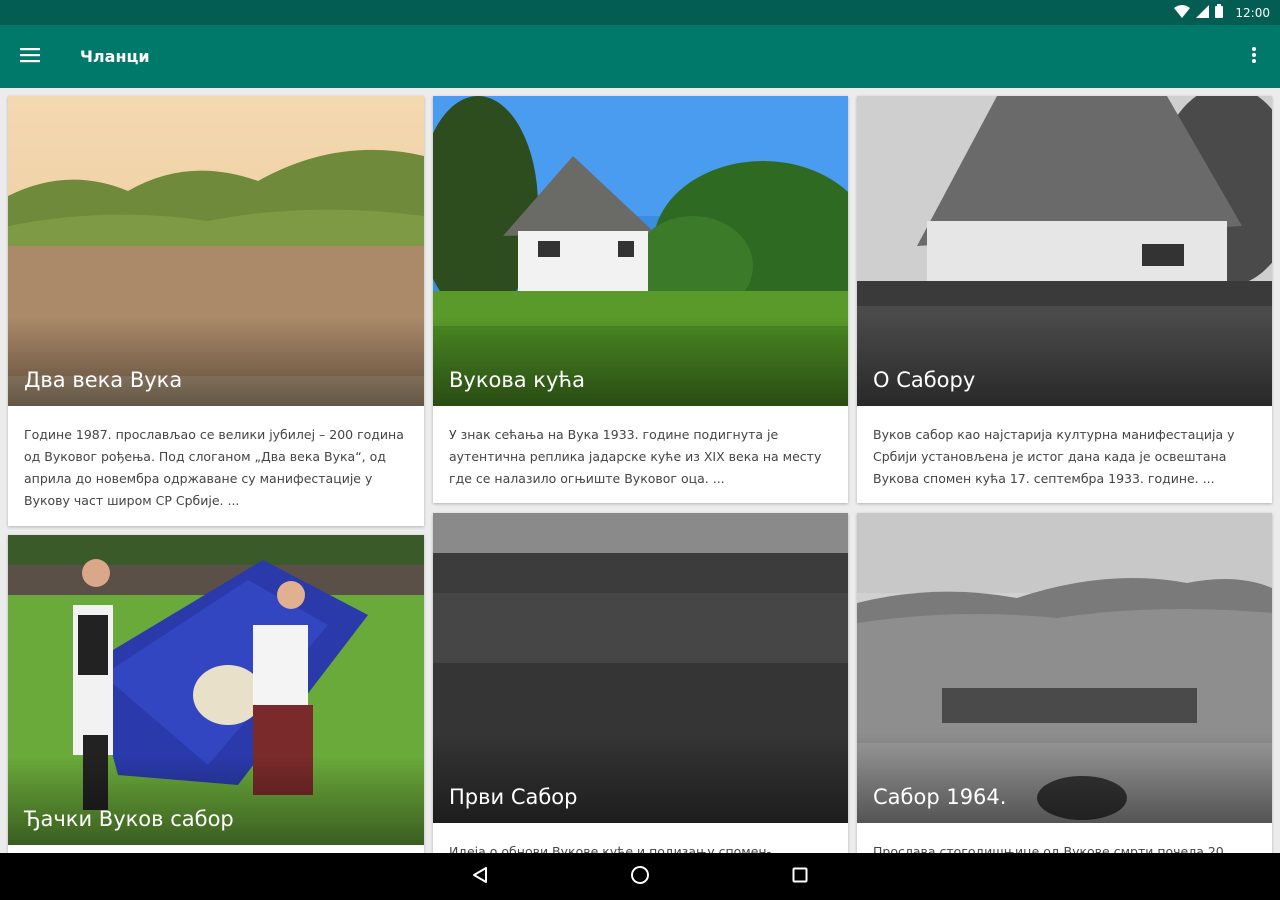 The width and height of the screenshot is (1280, 900). What do you see at coordinates (216, 800) in the screenshot?
I see `article-title: Ђачки Вуков сабор` at bounding box center [216, 800].